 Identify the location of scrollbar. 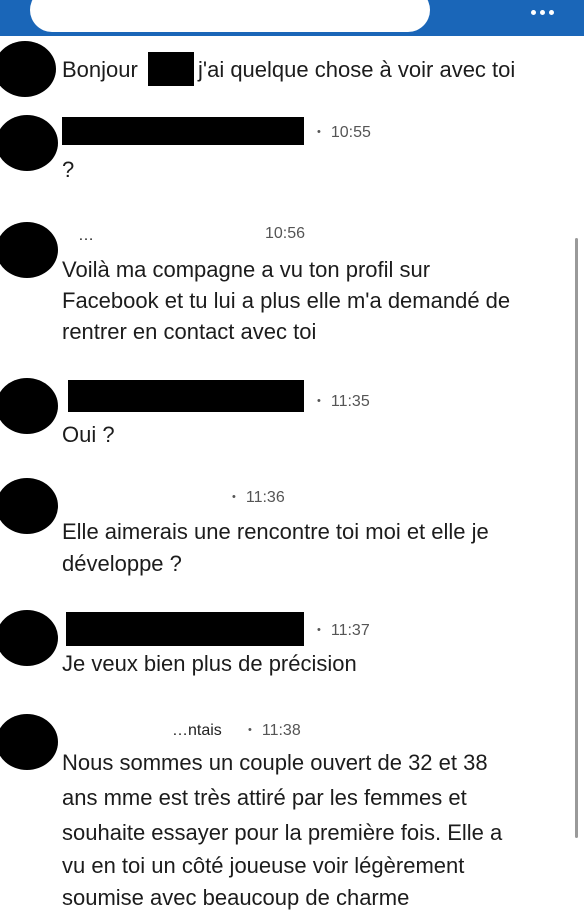
(576, 538).